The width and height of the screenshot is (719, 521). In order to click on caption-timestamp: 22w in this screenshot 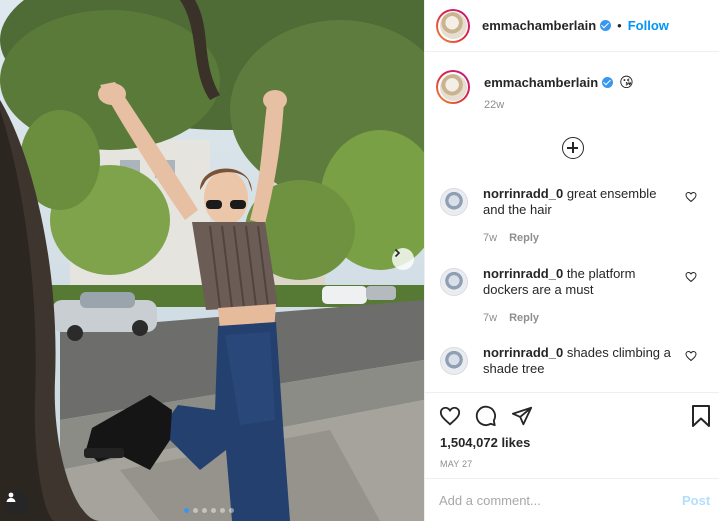, I will do `click(559, 105)`.